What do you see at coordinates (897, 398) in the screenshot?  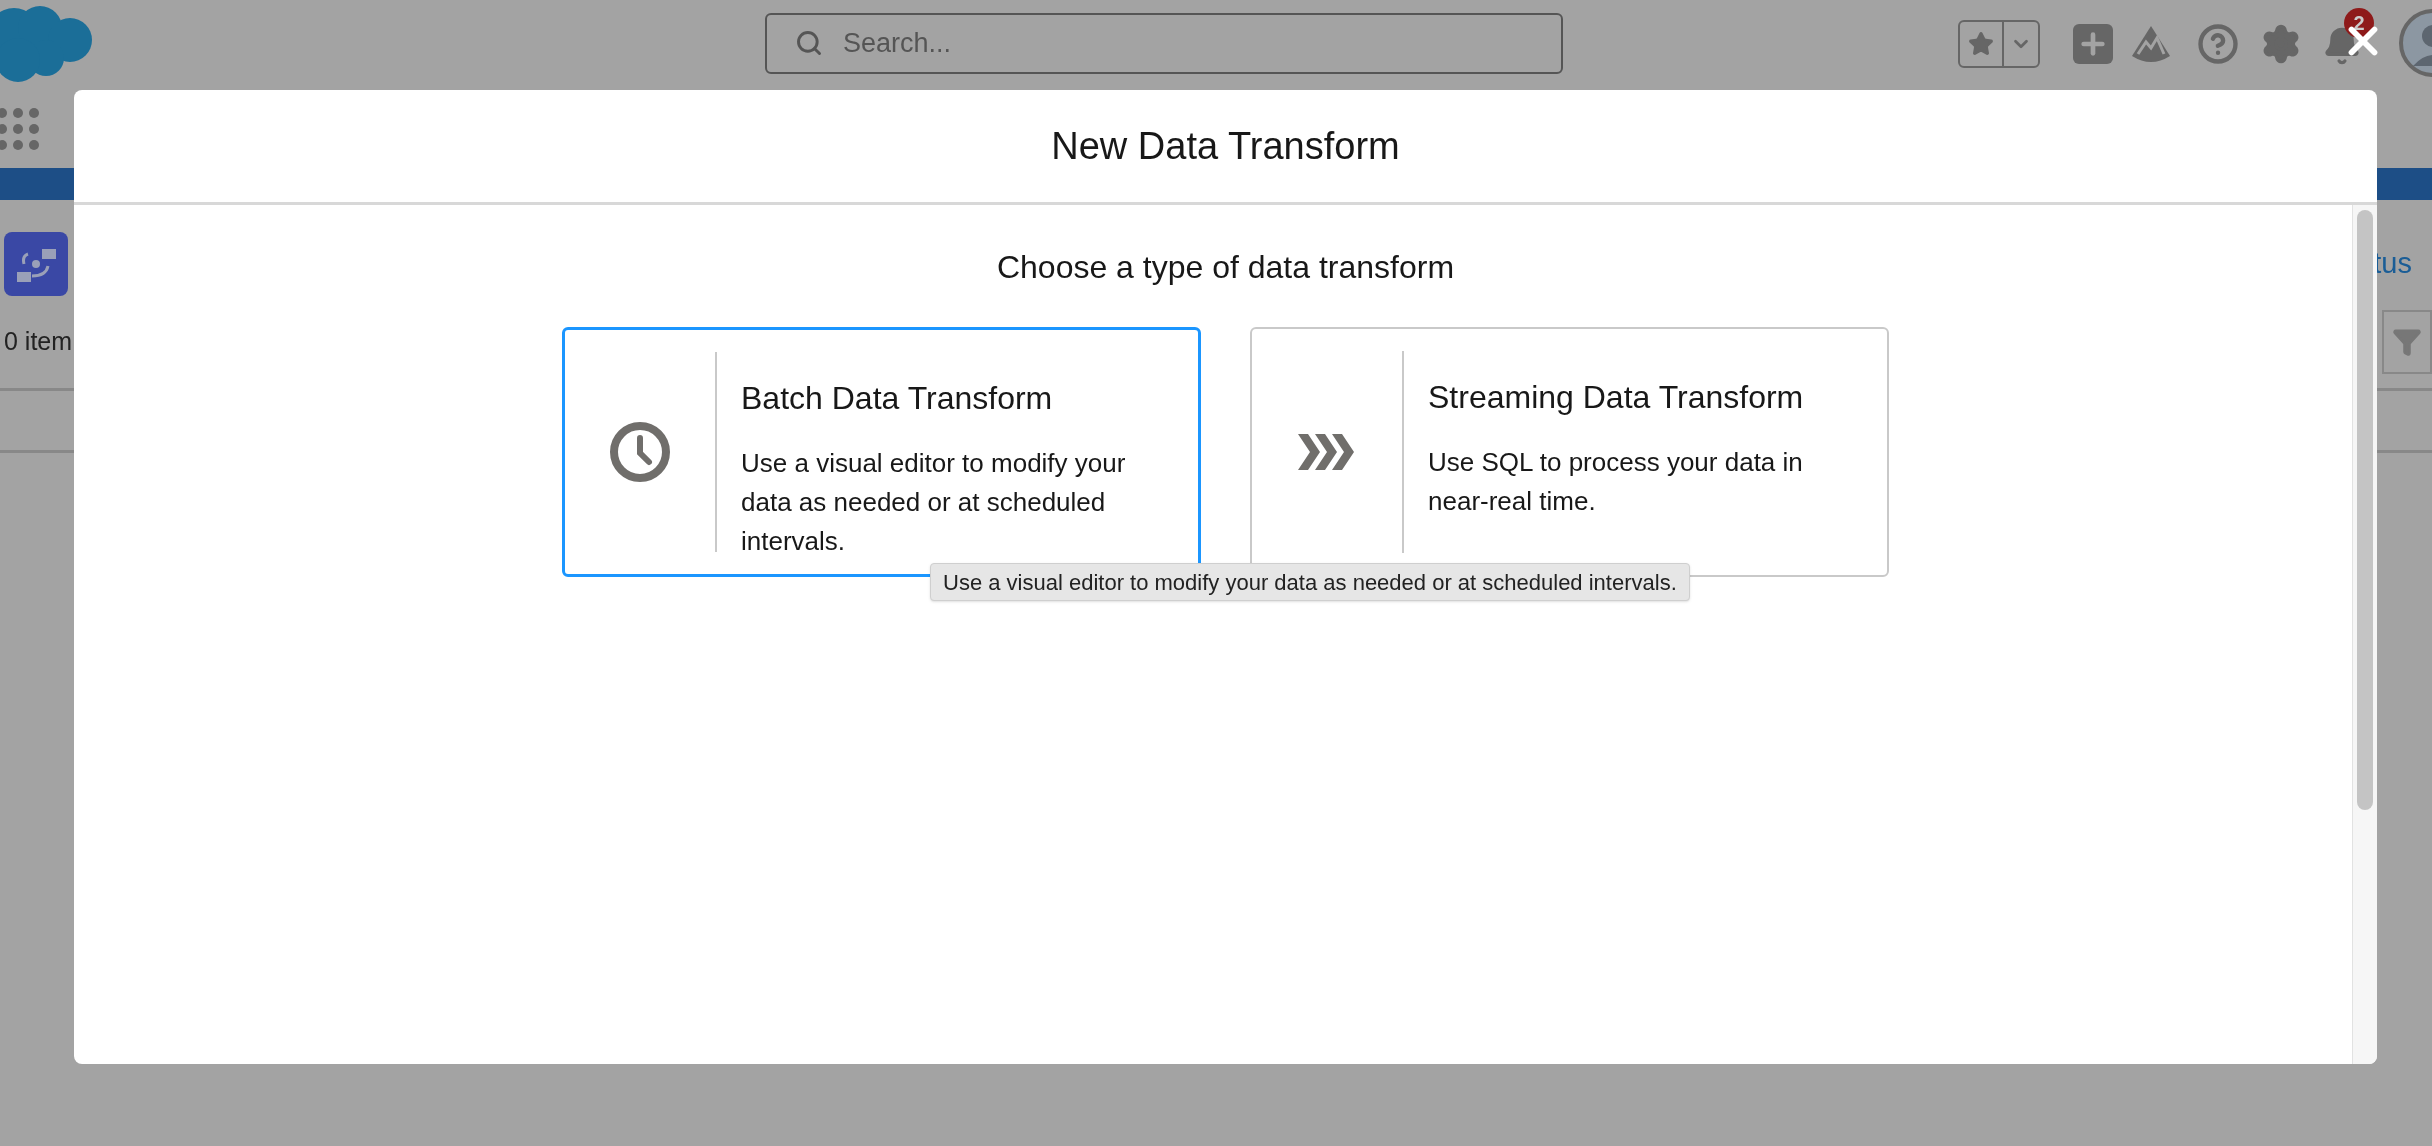 I see `card-title: Batch Data Transform` at bounding box center [897, 398].